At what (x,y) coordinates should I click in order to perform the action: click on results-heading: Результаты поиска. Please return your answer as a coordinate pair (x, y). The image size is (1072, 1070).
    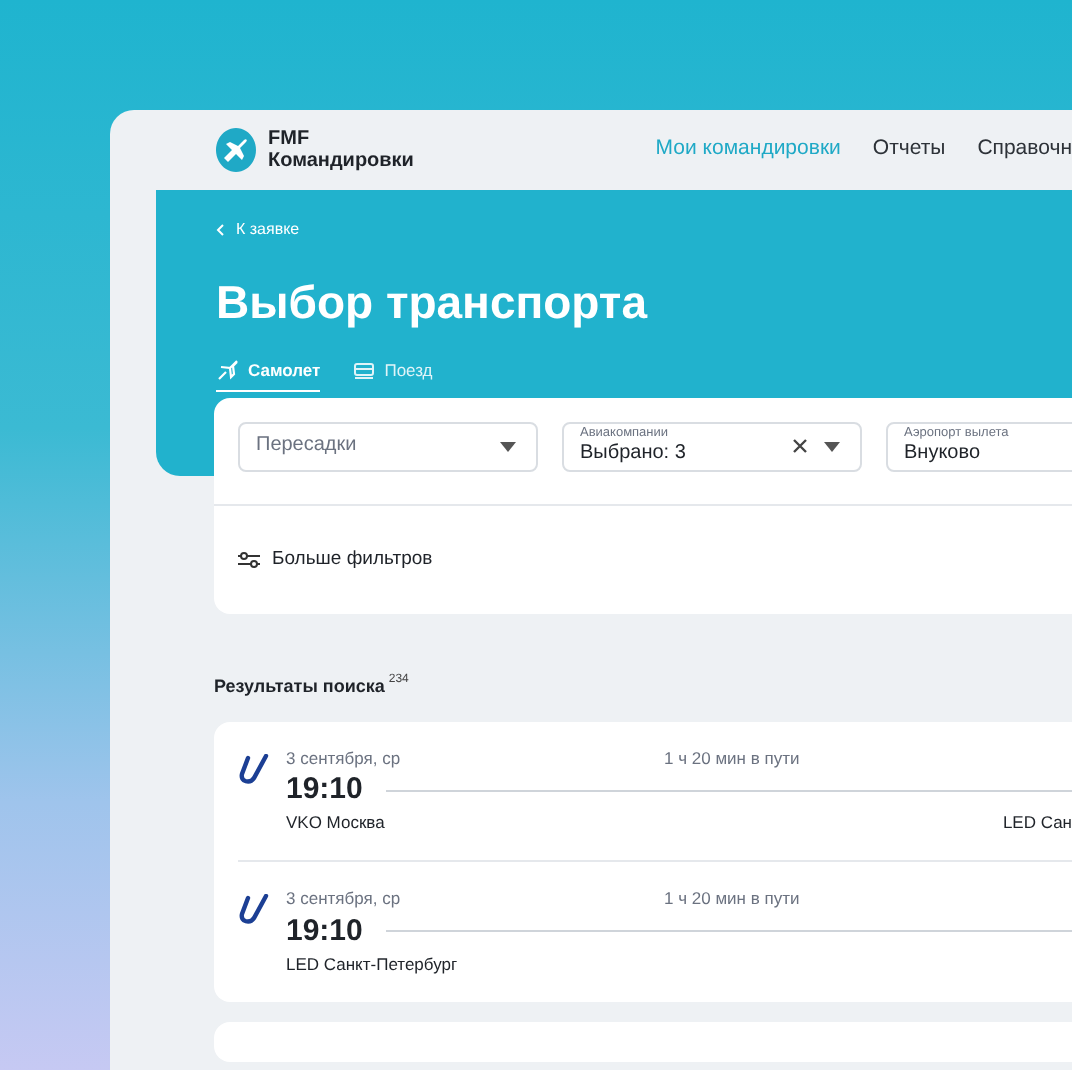
    Looking at the image, I should click on (299, 687).